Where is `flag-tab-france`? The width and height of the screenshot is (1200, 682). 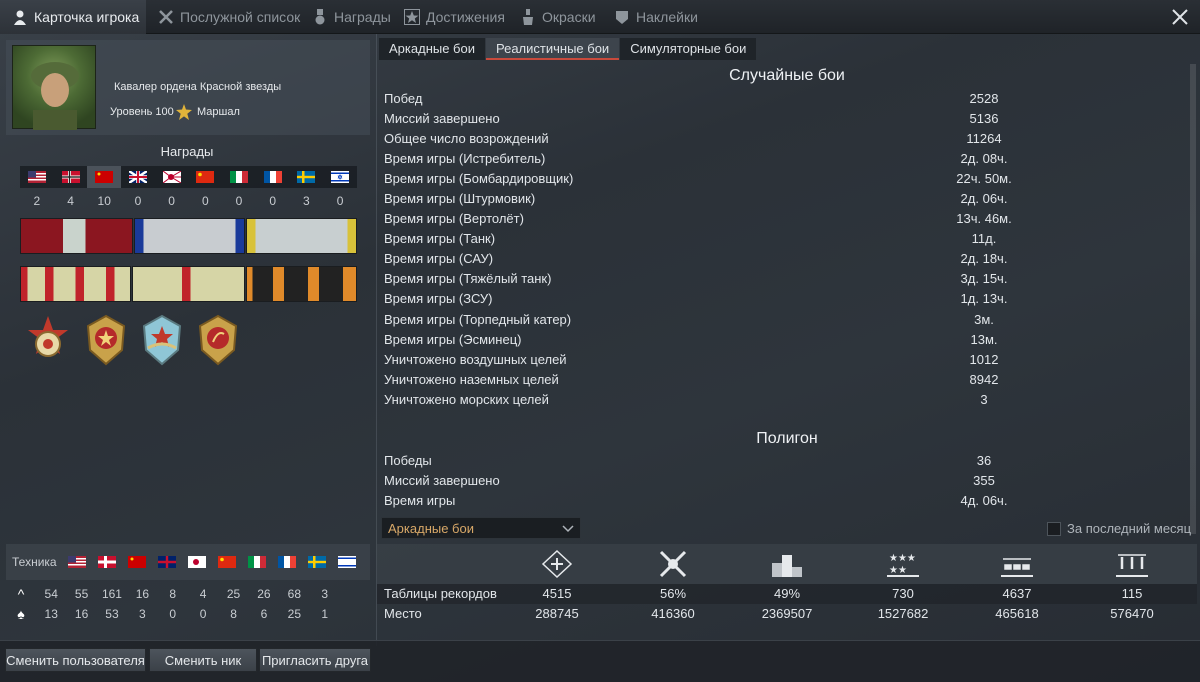
flag-tab-france is located at coordinates (273, 177).